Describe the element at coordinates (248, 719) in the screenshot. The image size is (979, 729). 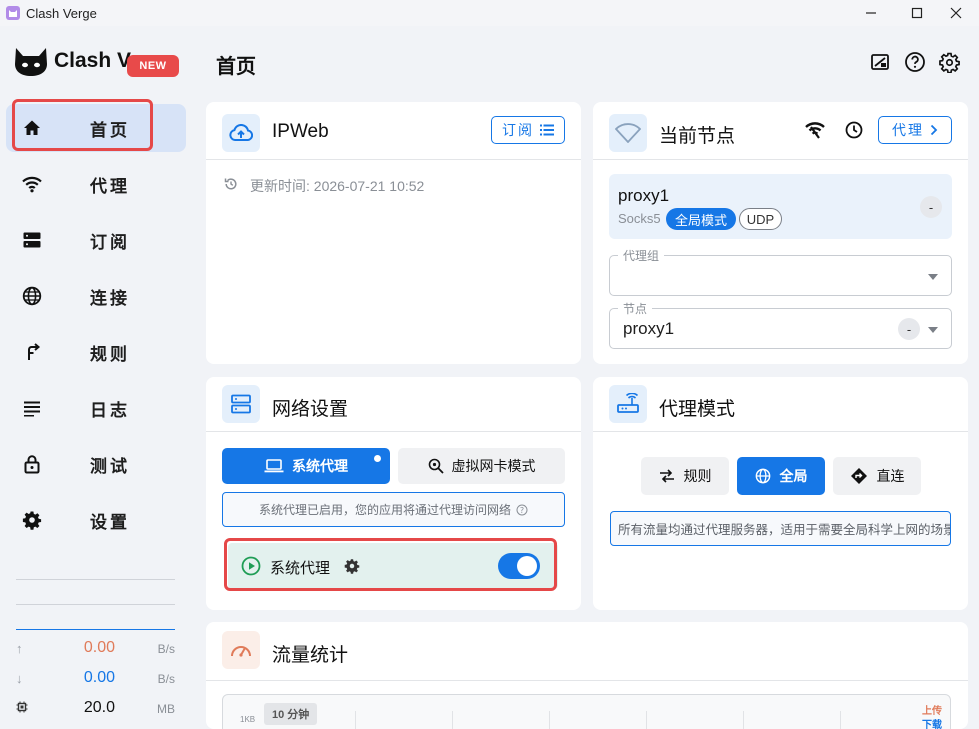
I see `graph-y-tick: 1KB` at that location.